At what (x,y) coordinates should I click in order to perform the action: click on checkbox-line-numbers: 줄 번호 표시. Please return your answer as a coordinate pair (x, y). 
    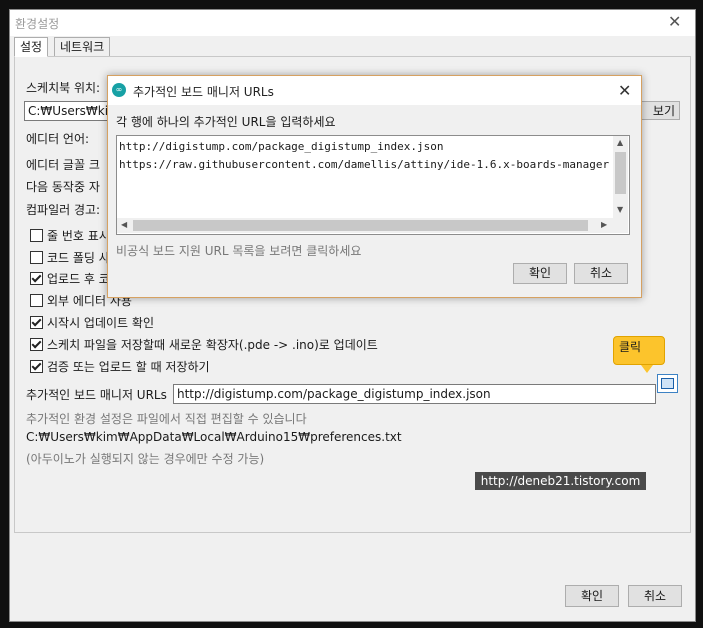
    Looking at the image, I should click on (70, 236).